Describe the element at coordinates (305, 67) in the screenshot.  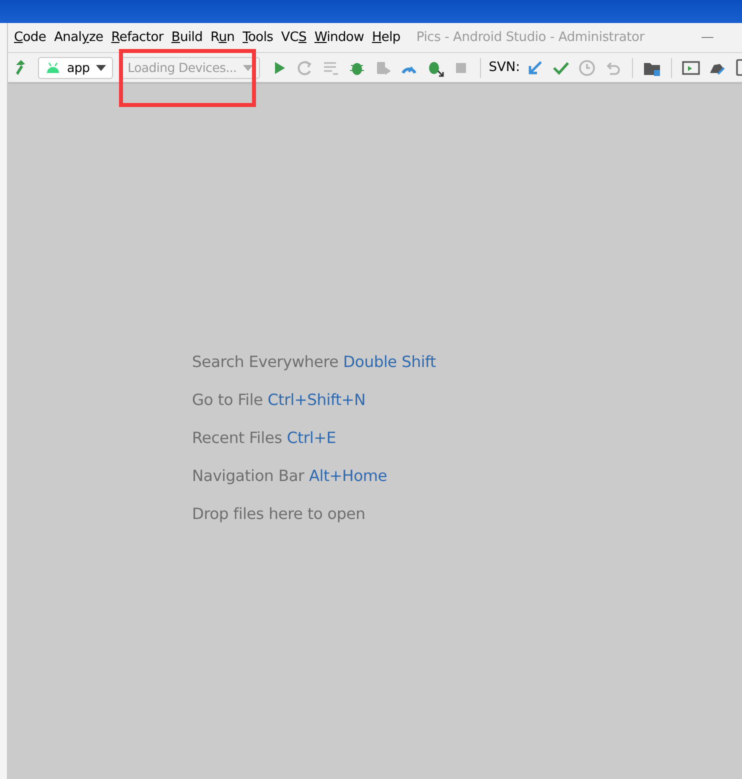
I see `rerun-icon` at that location.